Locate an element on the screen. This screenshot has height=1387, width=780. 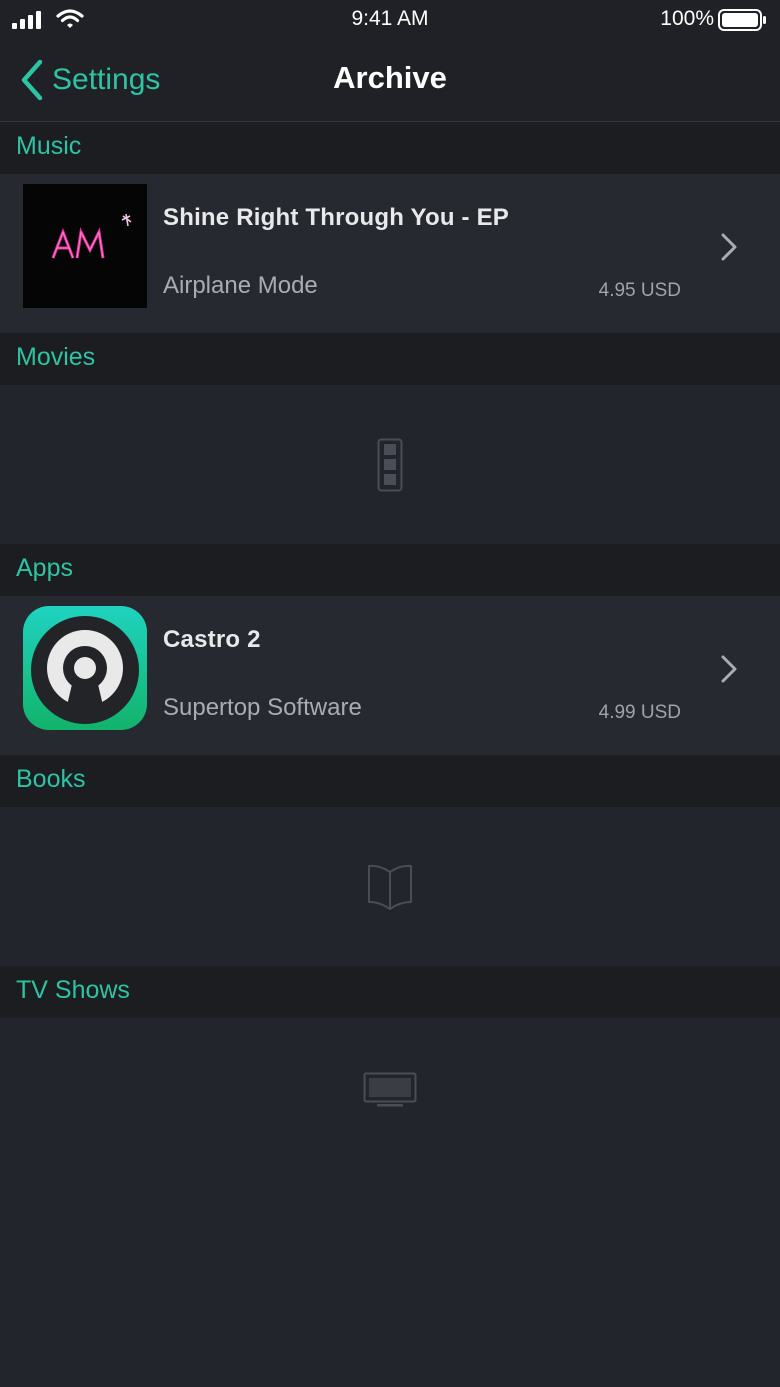
airplane-mode-logo-icon is located at coordinates (85, 246).